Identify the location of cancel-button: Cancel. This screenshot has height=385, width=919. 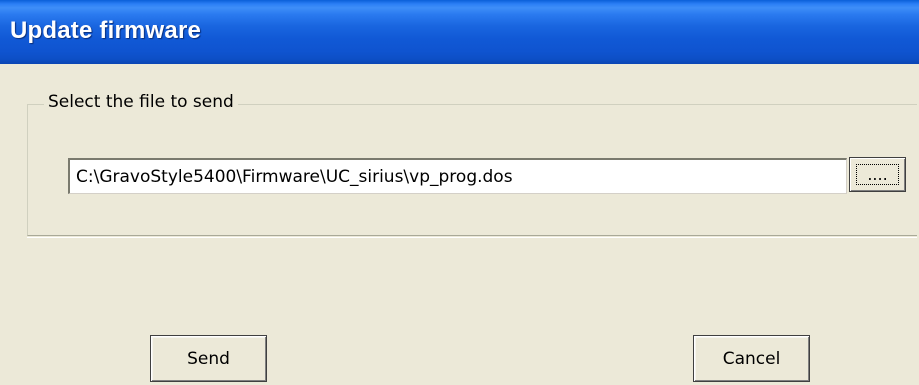
(751, 358).